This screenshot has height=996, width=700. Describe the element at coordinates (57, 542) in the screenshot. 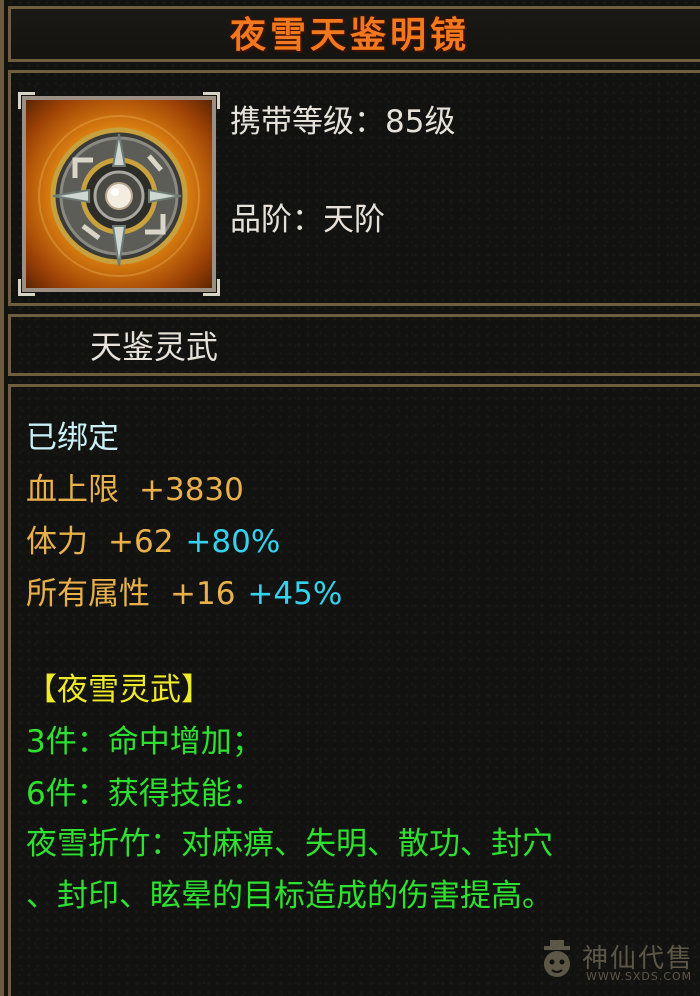

I see `stat-stamina-label: 体力` at that location.